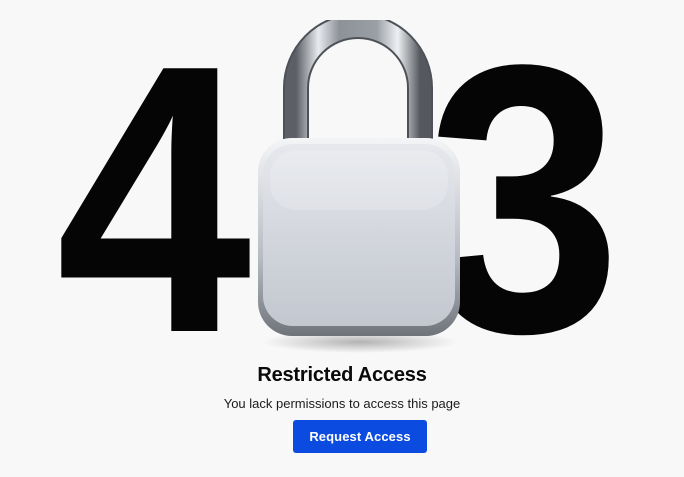 The image size is (684, 477). I want to click on page-title: Restricted Access, so click(342, 375).